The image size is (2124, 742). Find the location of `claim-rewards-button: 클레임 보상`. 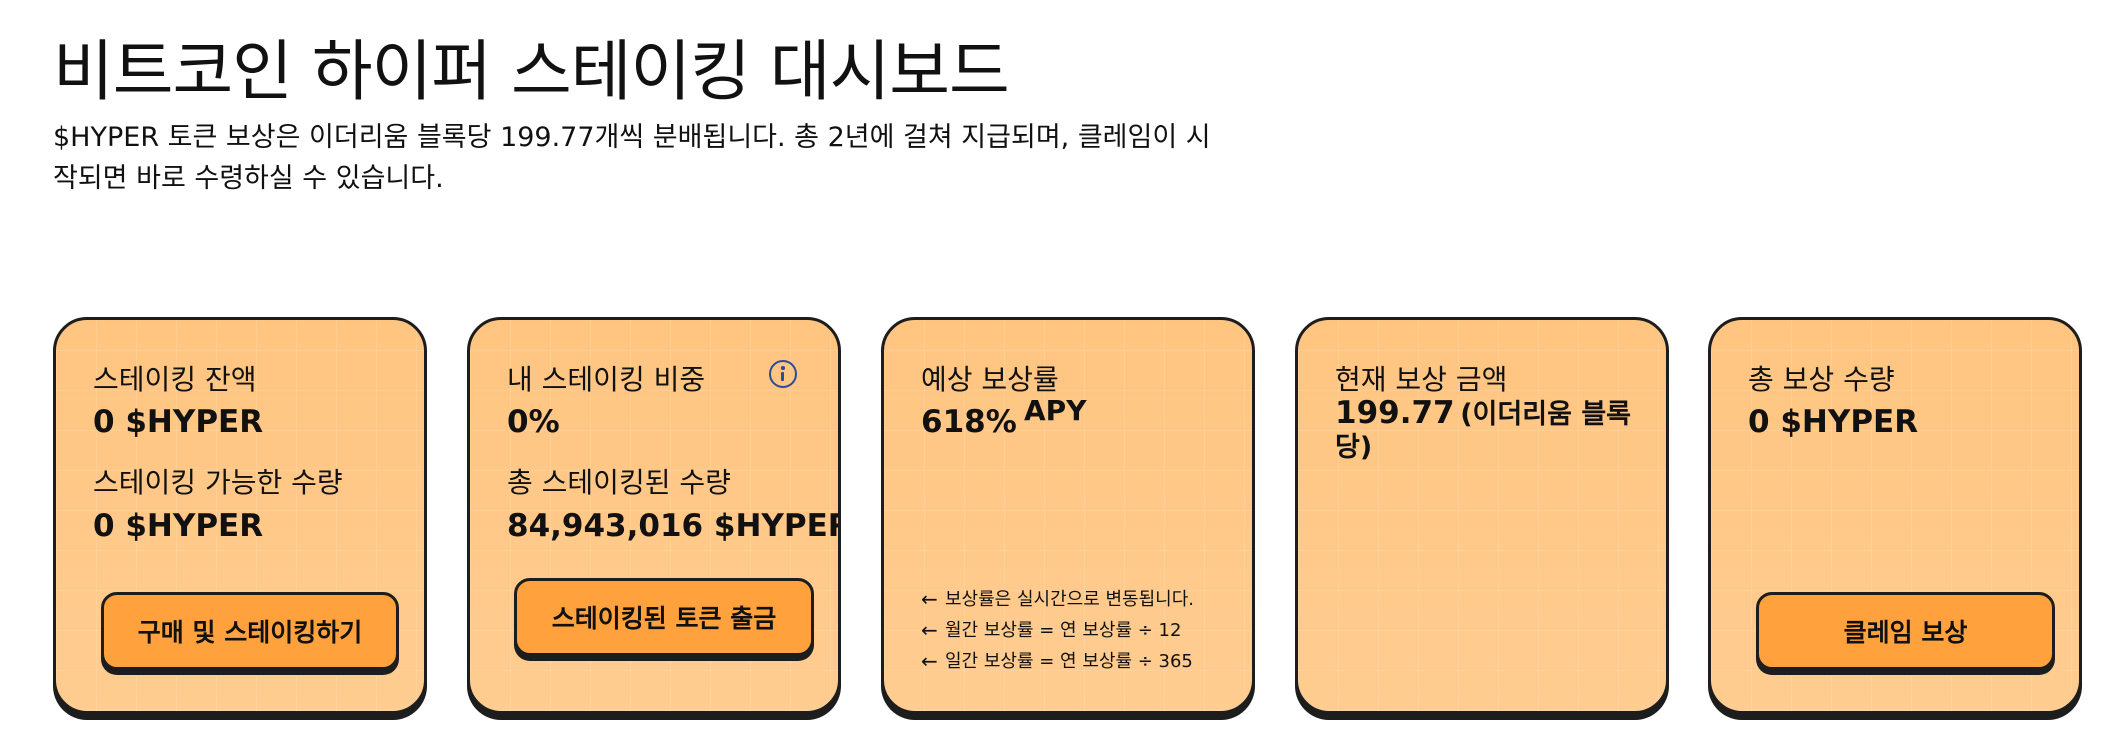

claim-rewards-button: 클레임 보상 is located at coordinates (1905, 631).